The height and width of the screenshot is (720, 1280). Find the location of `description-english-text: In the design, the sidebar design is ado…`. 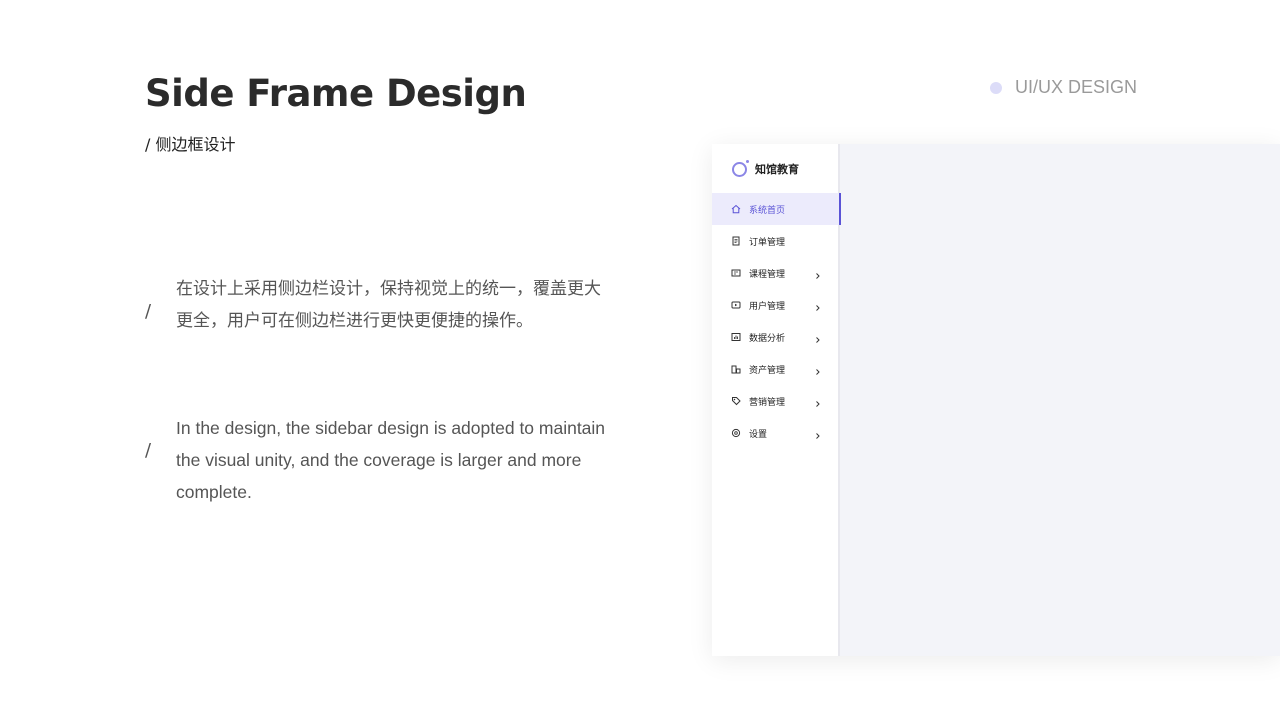

description-english-text: In the design, the sidebar design is ado… is located at coordinates (391, 460).